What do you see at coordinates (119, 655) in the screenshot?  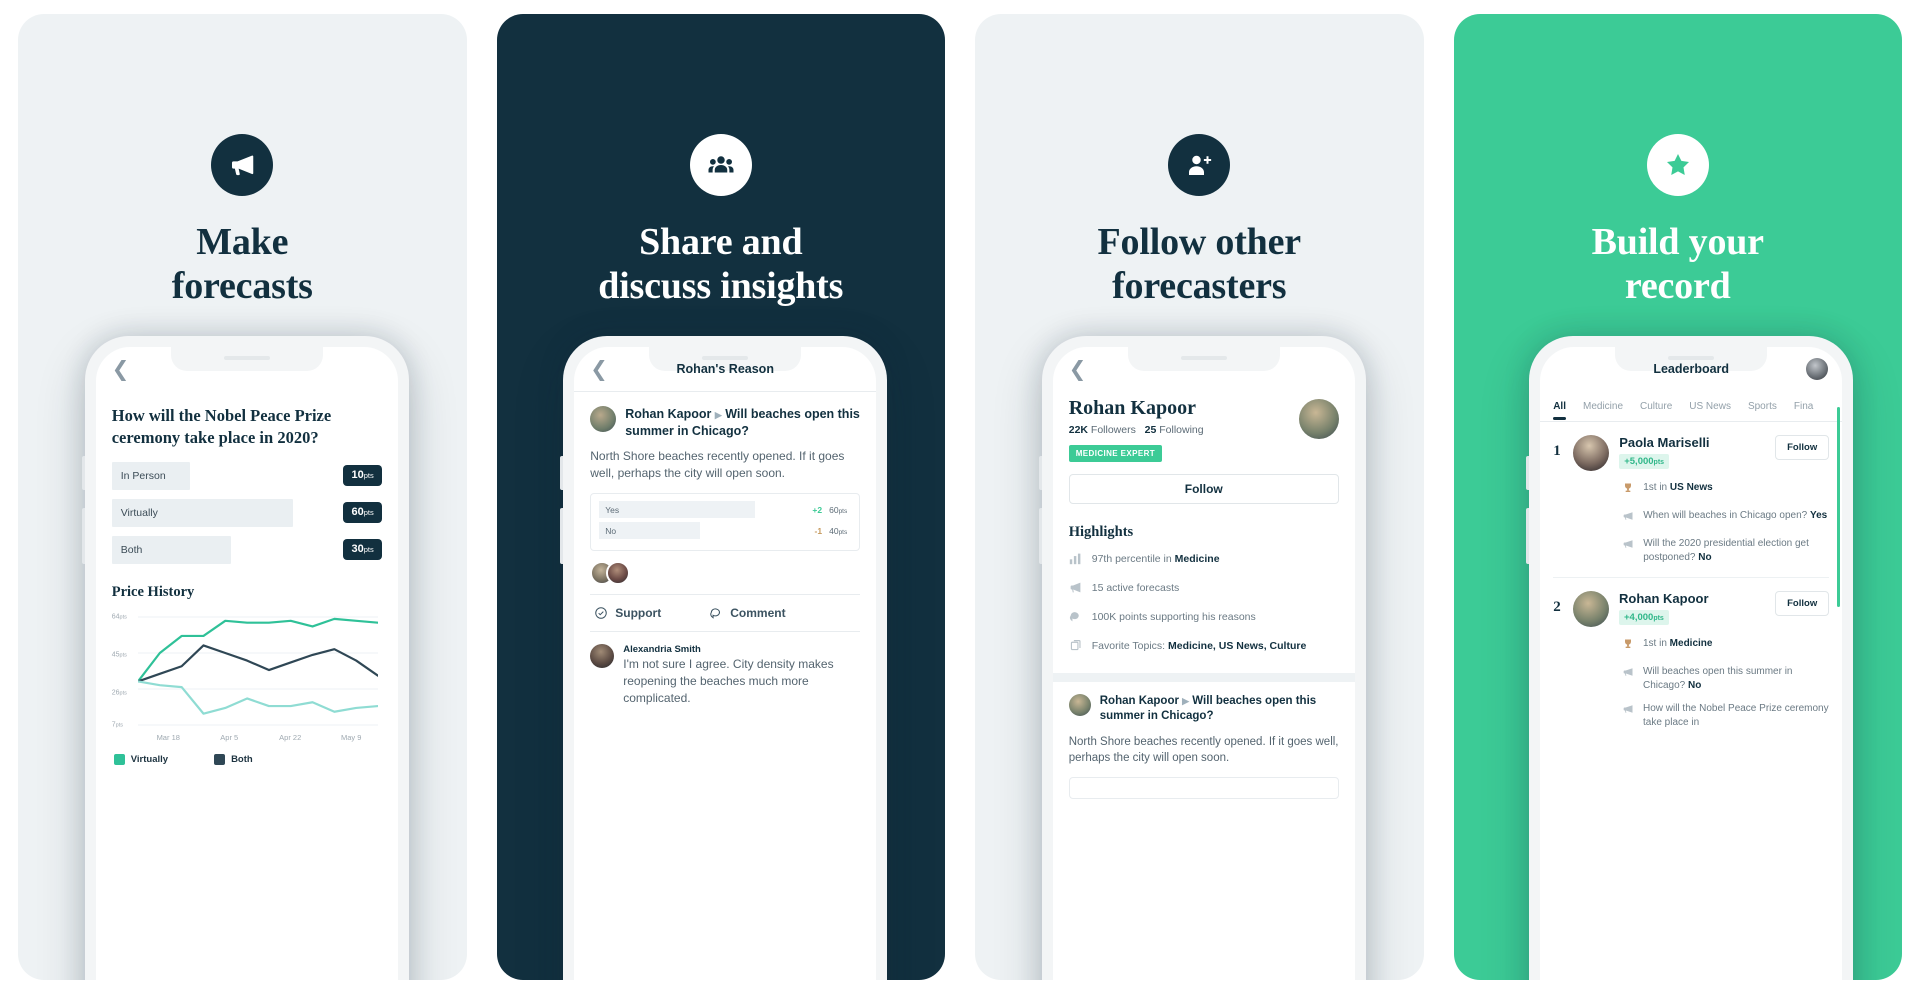 I see `y-tick-label: 45pts` at bounding box center [119, 655].